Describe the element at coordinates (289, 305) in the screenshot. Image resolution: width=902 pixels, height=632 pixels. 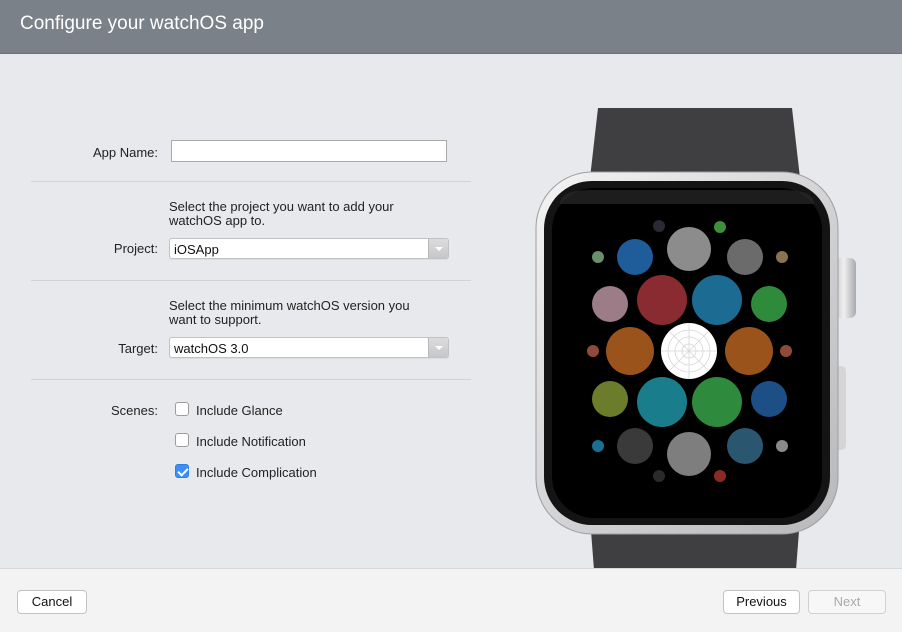
I see `target-description-line-1: Select the minimum watchOS version you` at that location.